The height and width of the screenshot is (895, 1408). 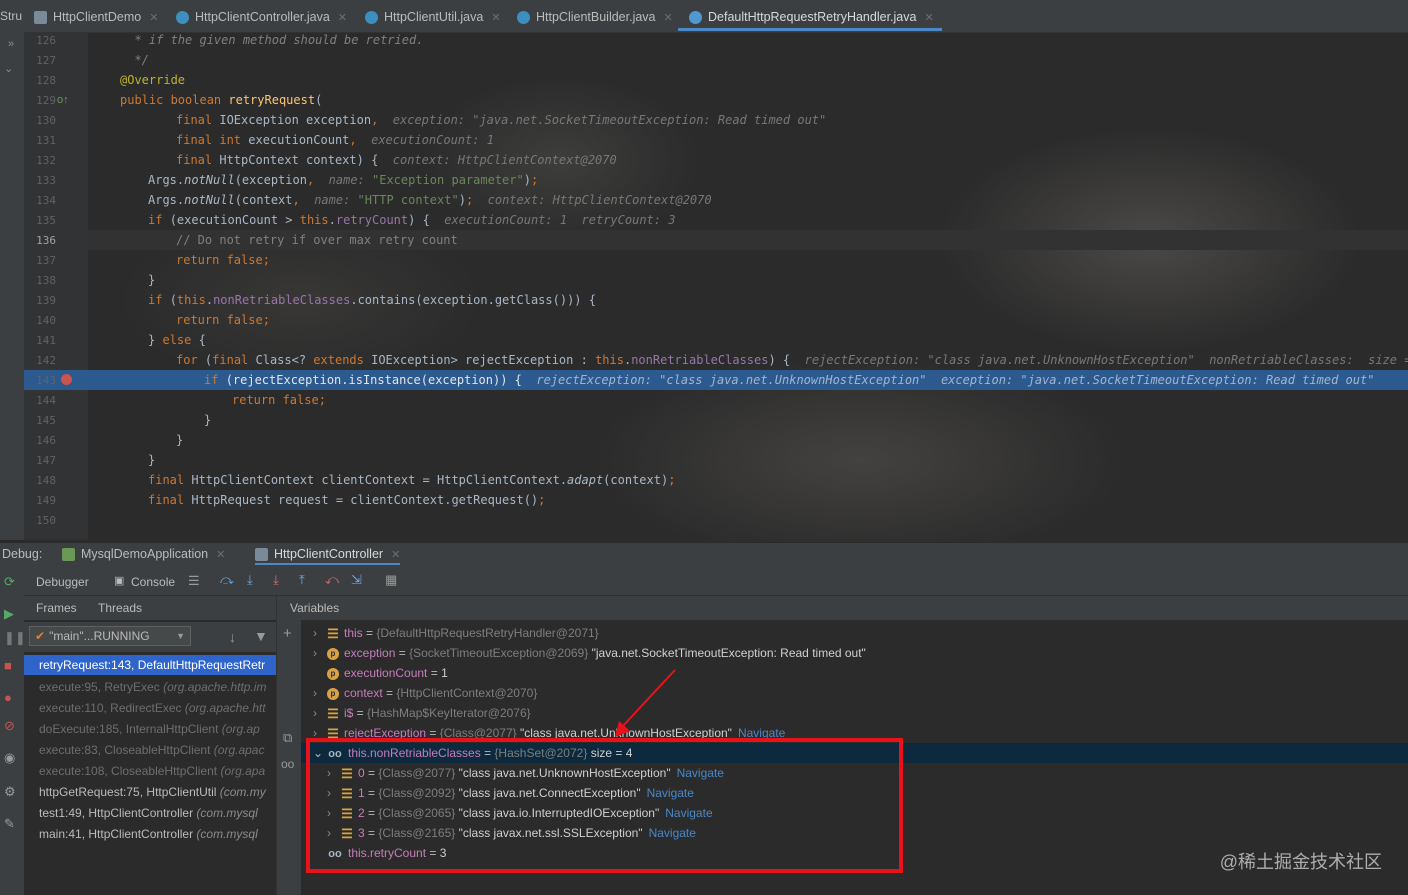 I want to click on annotation-arrow-icon, so click(x=645, y=703).